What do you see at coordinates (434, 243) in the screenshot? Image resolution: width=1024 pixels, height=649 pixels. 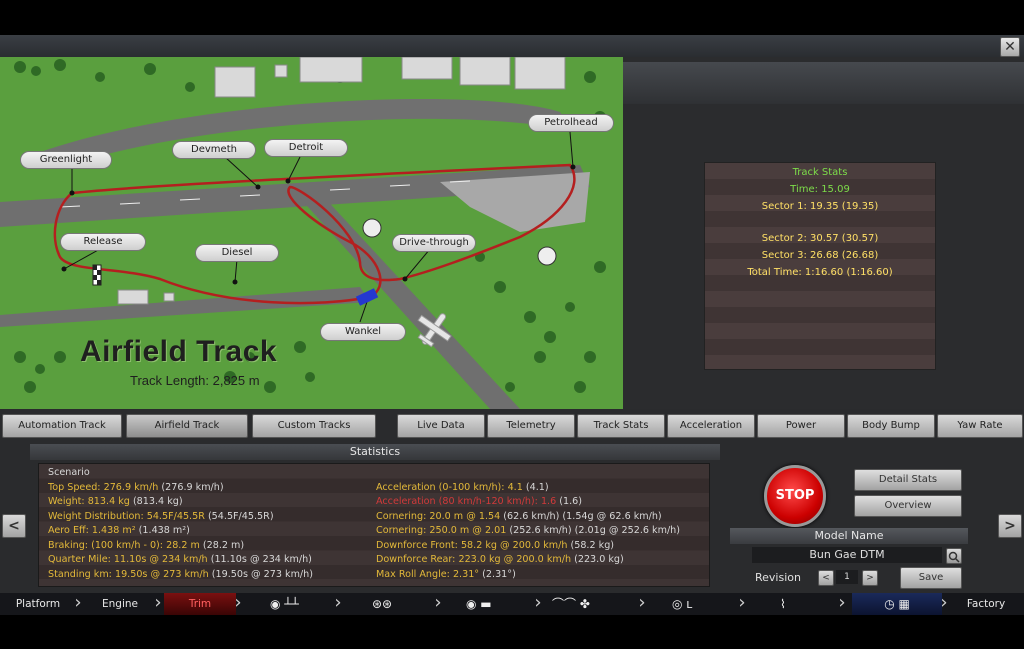 I see `label-drive-through: Drive-through` at bounding box center [434, 243].